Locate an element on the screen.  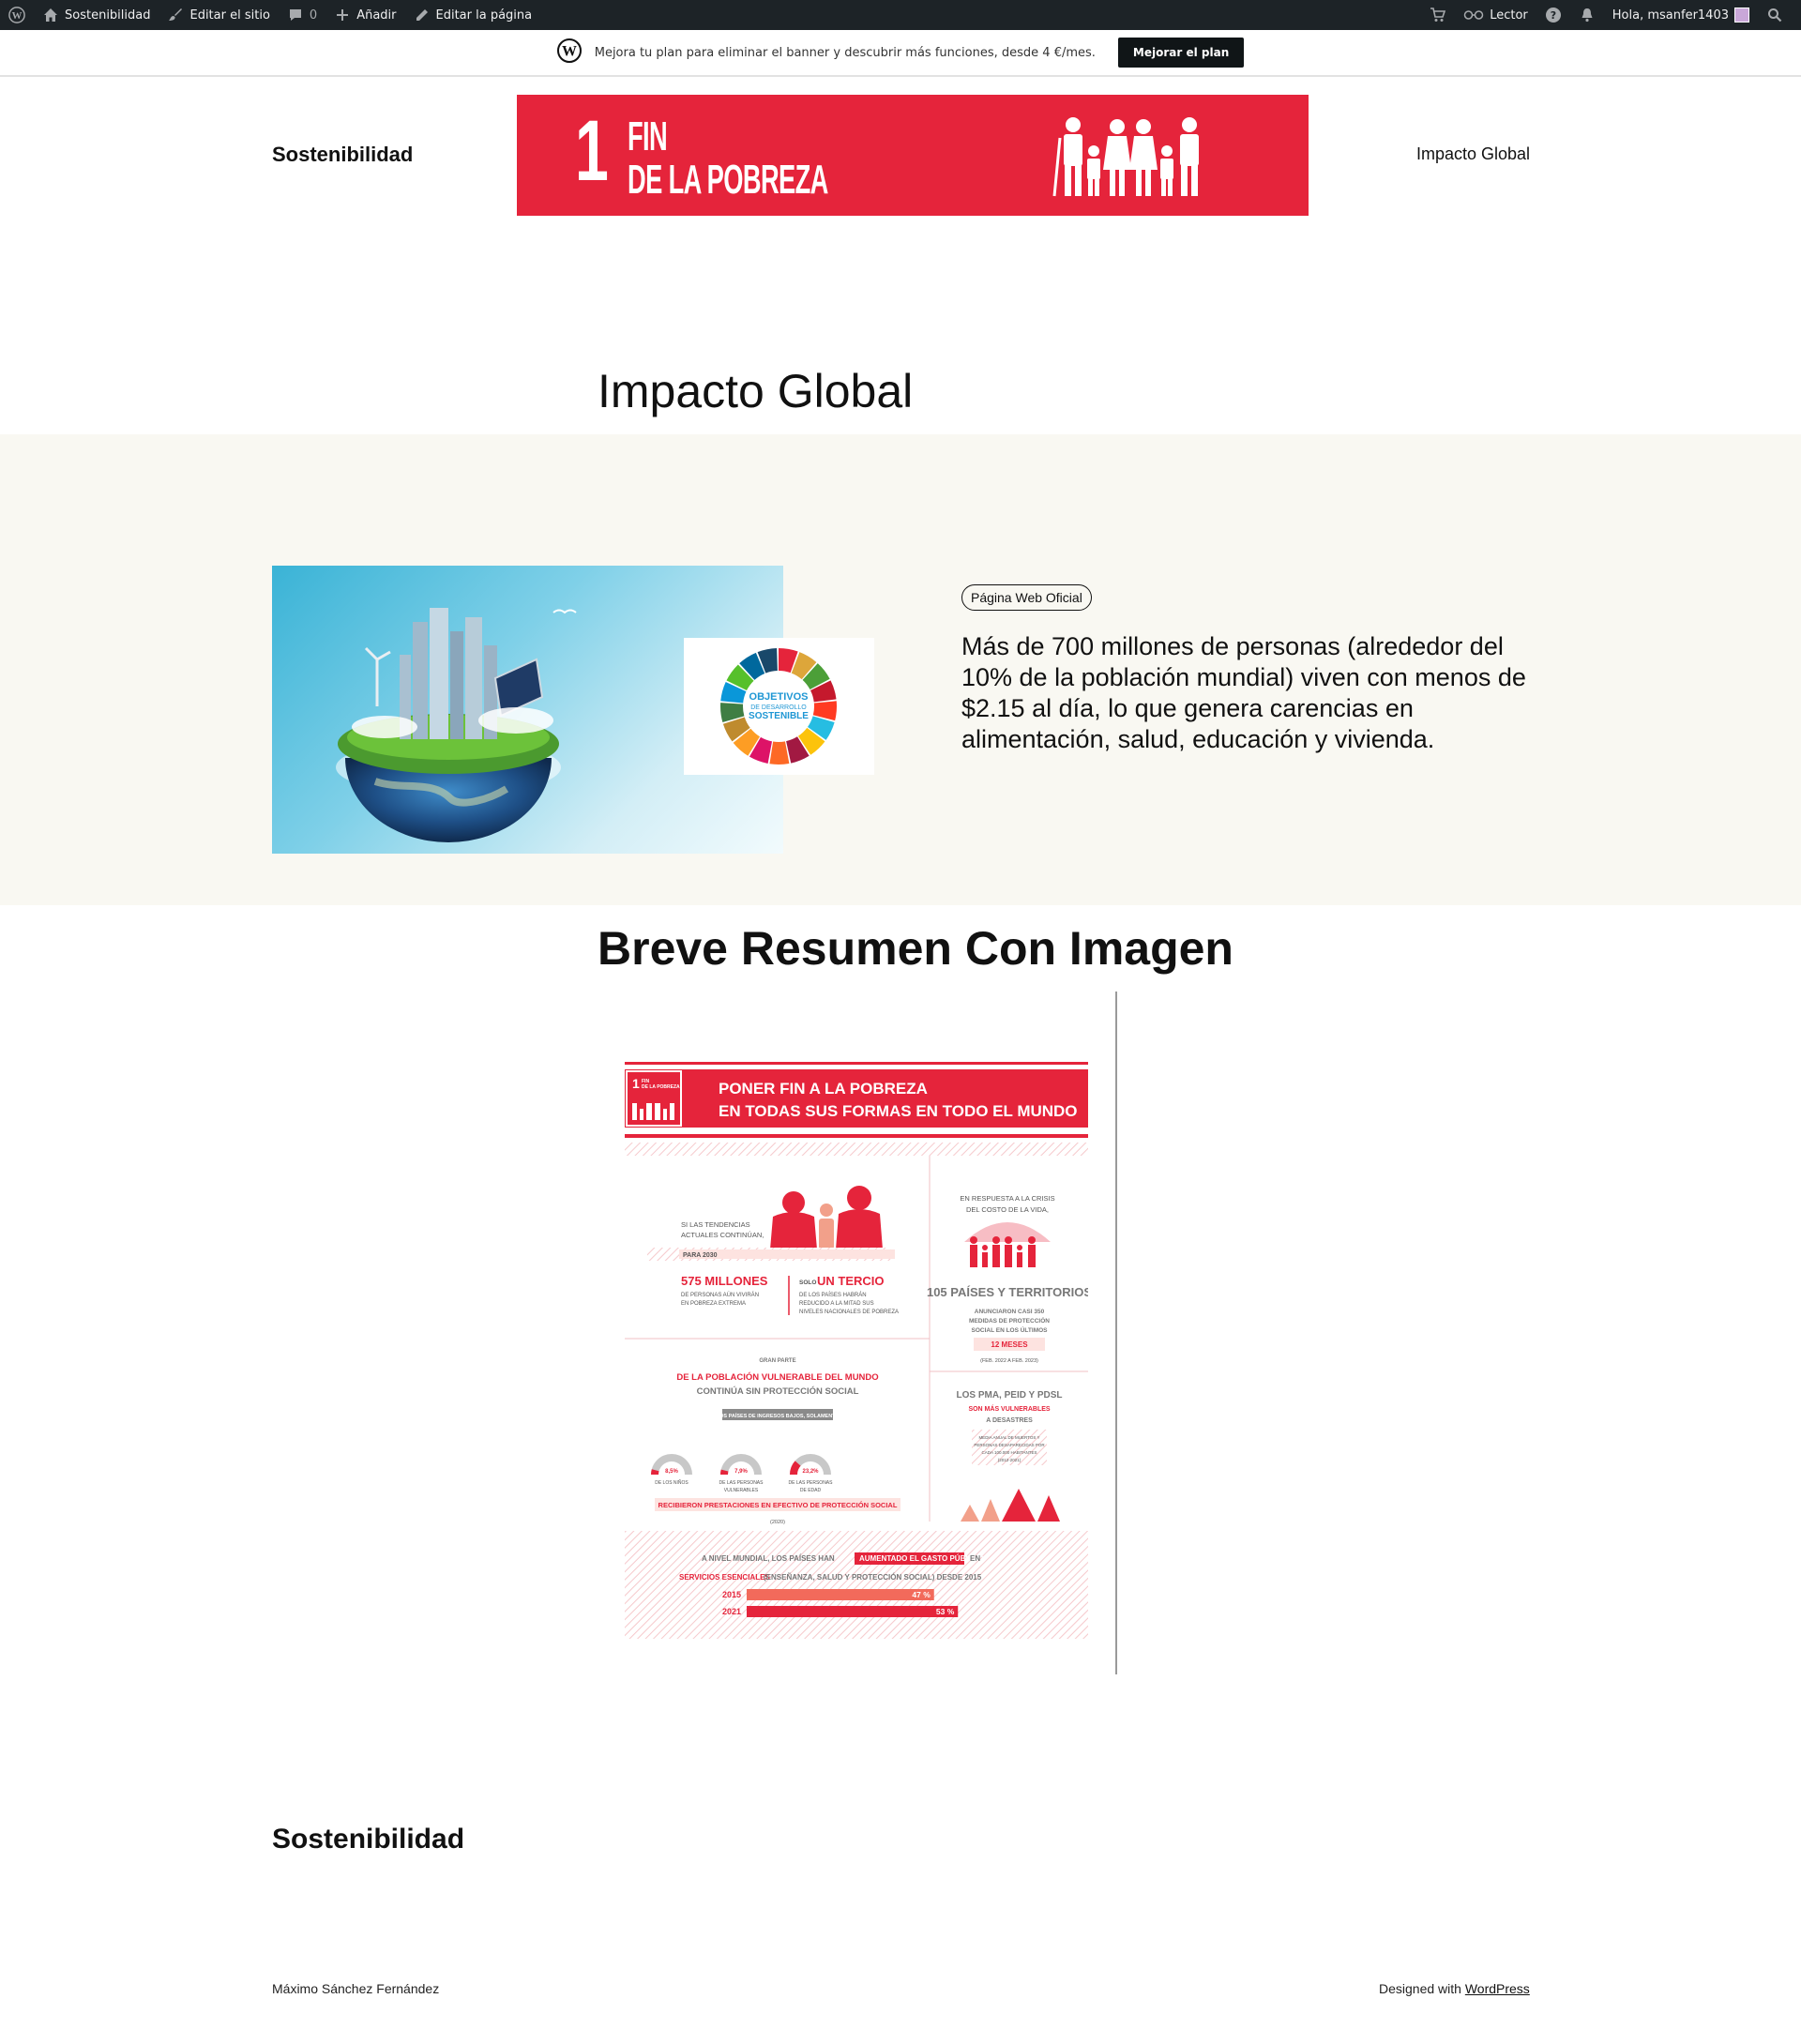
ig-575-millones: 575 MILLONES is located at coordinates (724, 1281).